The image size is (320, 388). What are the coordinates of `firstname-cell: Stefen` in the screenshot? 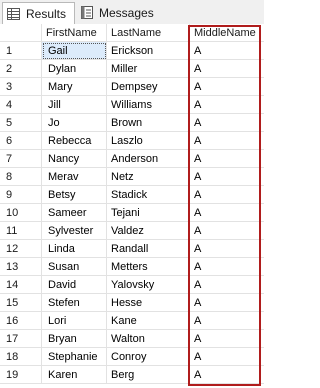 It's located at (74, 303).